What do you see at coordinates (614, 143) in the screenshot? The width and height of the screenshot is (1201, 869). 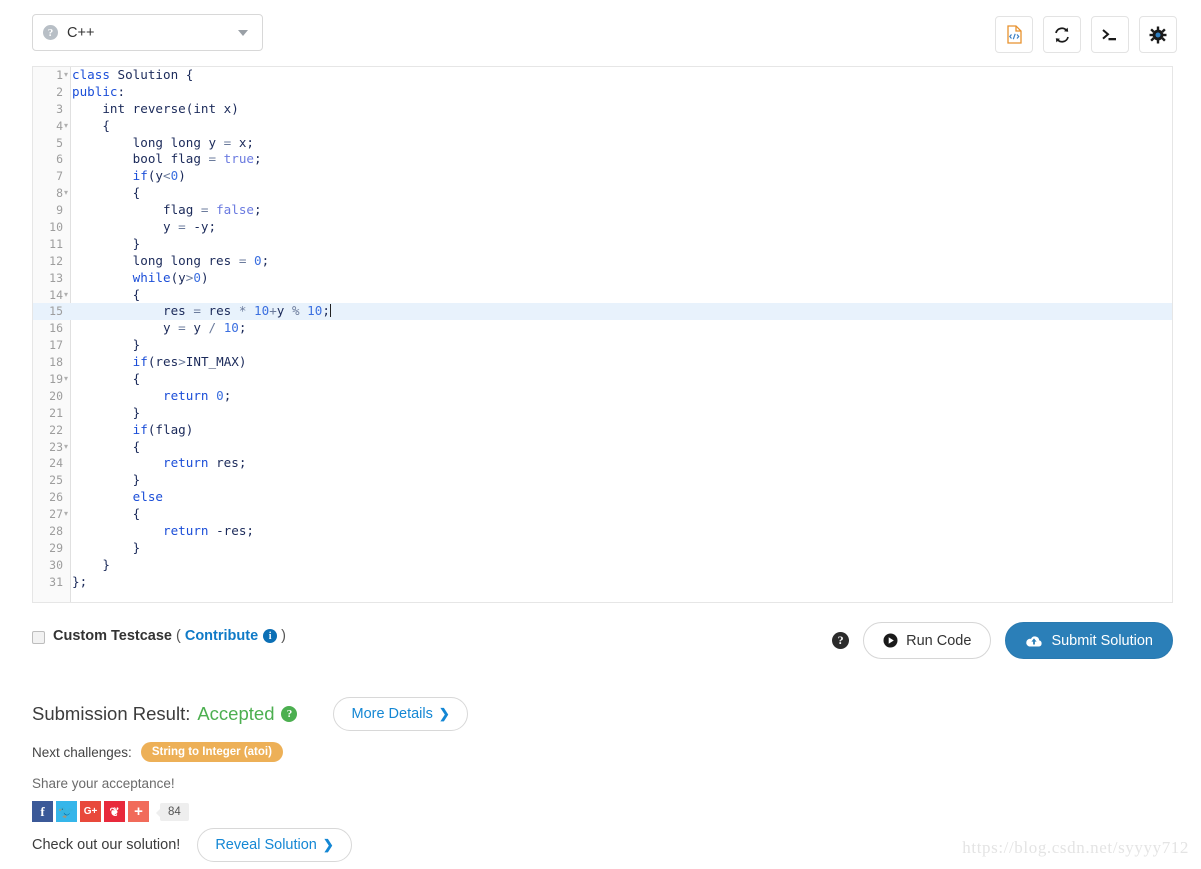 I see `code-line: 5 long long y = x;` at bounding box center [614, 143].